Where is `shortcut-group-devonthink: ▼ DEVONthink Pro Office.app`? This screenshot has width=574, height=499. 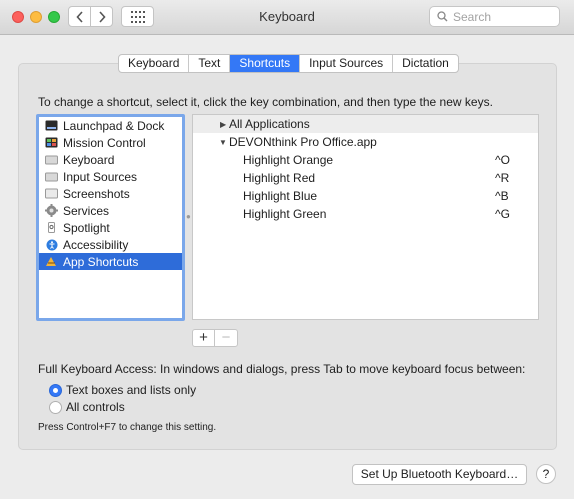 shortcut-group-devonthink: ▼ DEVONthink Pro Office.app is located at coordinates (365, 142).